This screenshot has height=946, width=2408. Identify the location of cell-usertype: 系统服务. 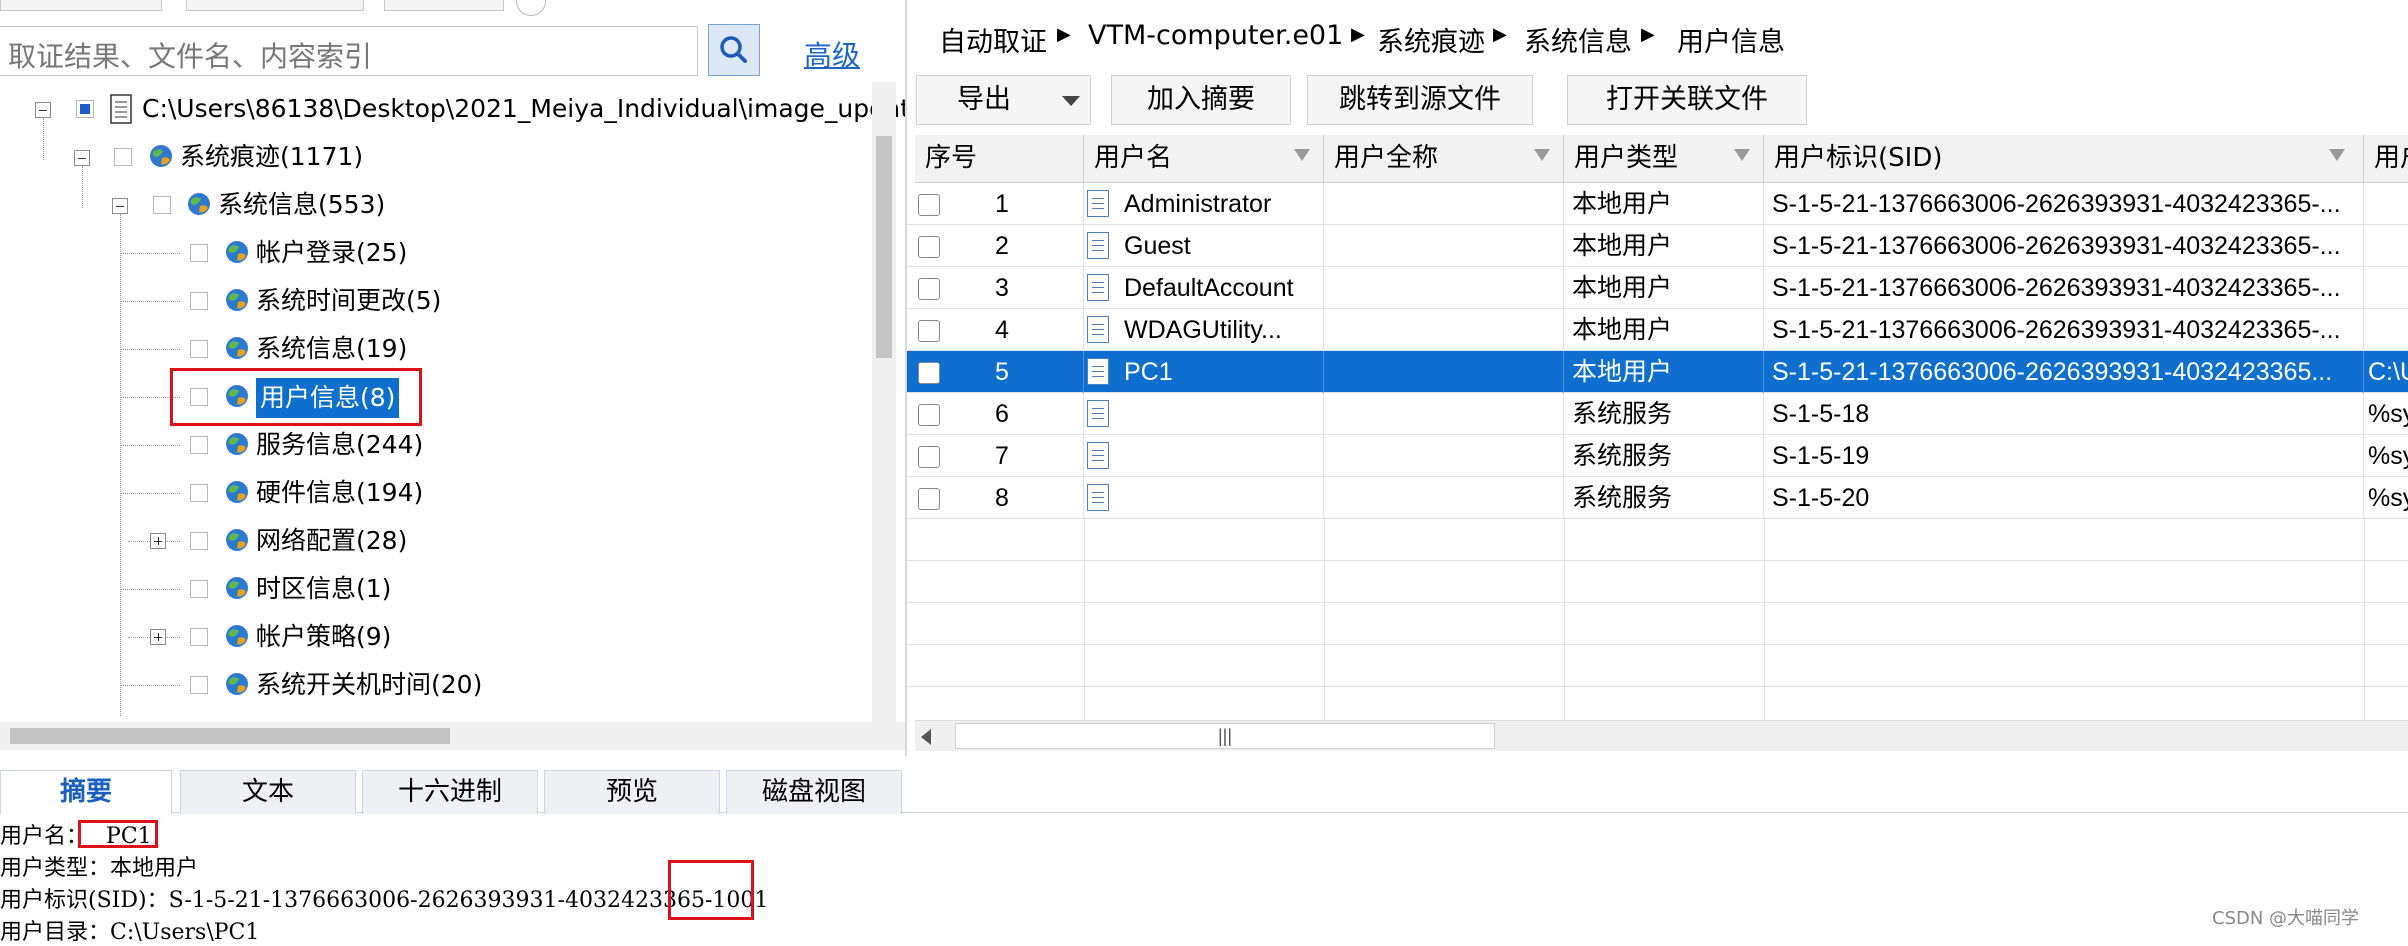
(1664, 498).